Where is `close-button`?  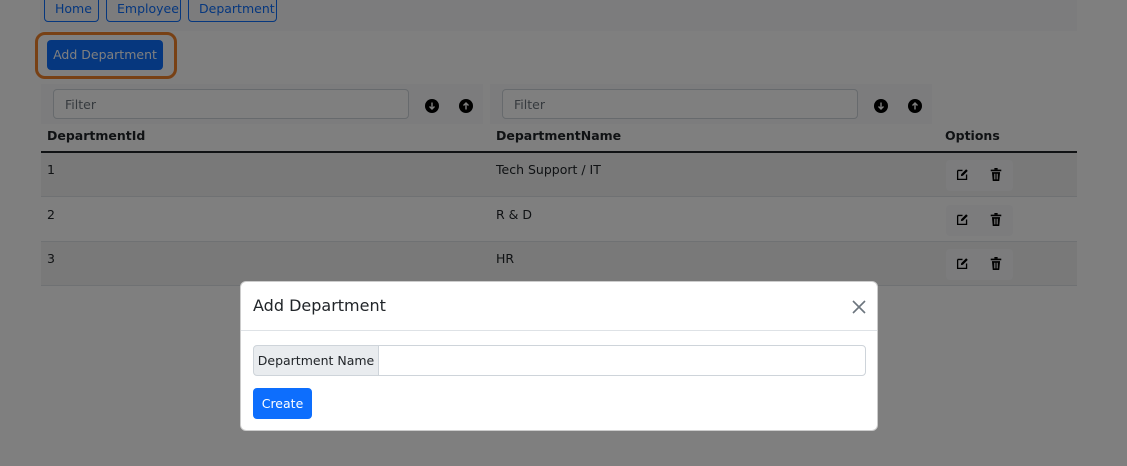 close-button is located at coordinates (859, 307).